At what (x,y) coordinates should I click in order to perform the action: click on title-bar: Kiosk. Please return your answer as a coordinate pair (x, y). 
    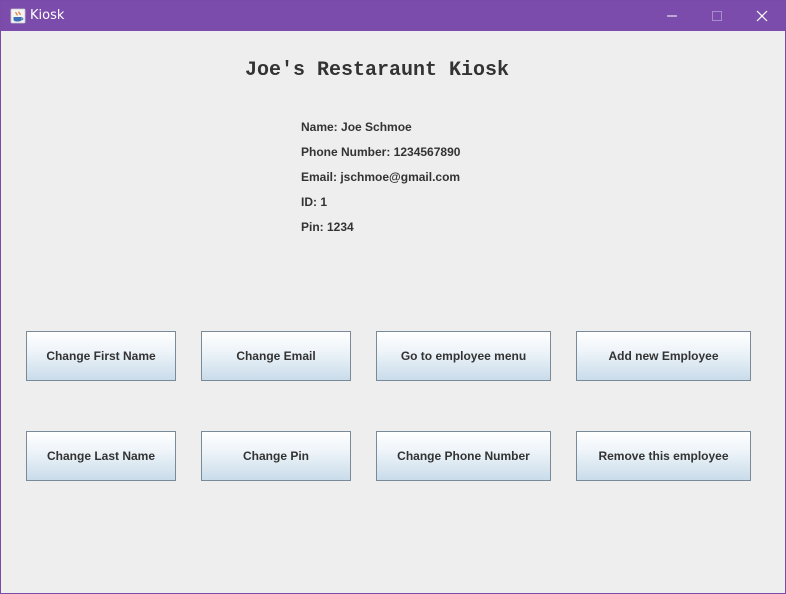
    Looking at the image, I should click on (393, 16).